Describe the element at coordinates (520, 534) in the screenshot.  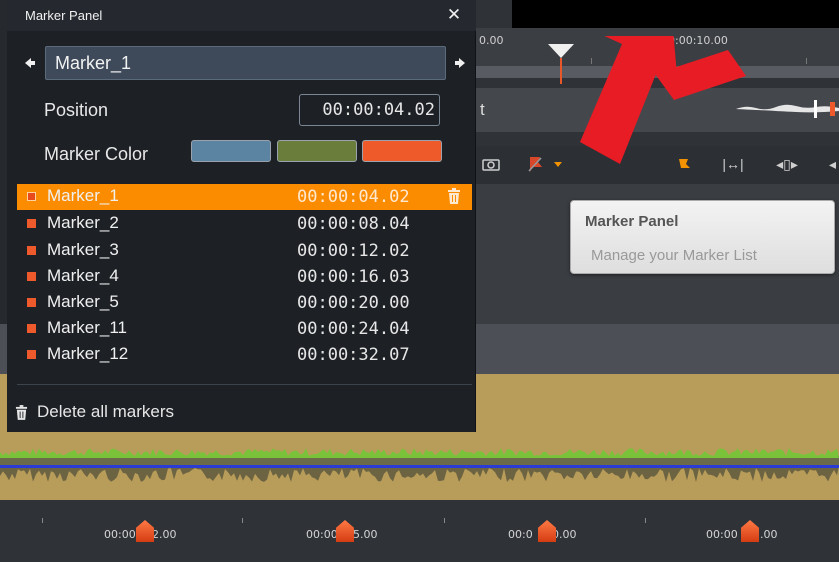
I see `bottom-ruler-label-3a: 00:0` at that location.